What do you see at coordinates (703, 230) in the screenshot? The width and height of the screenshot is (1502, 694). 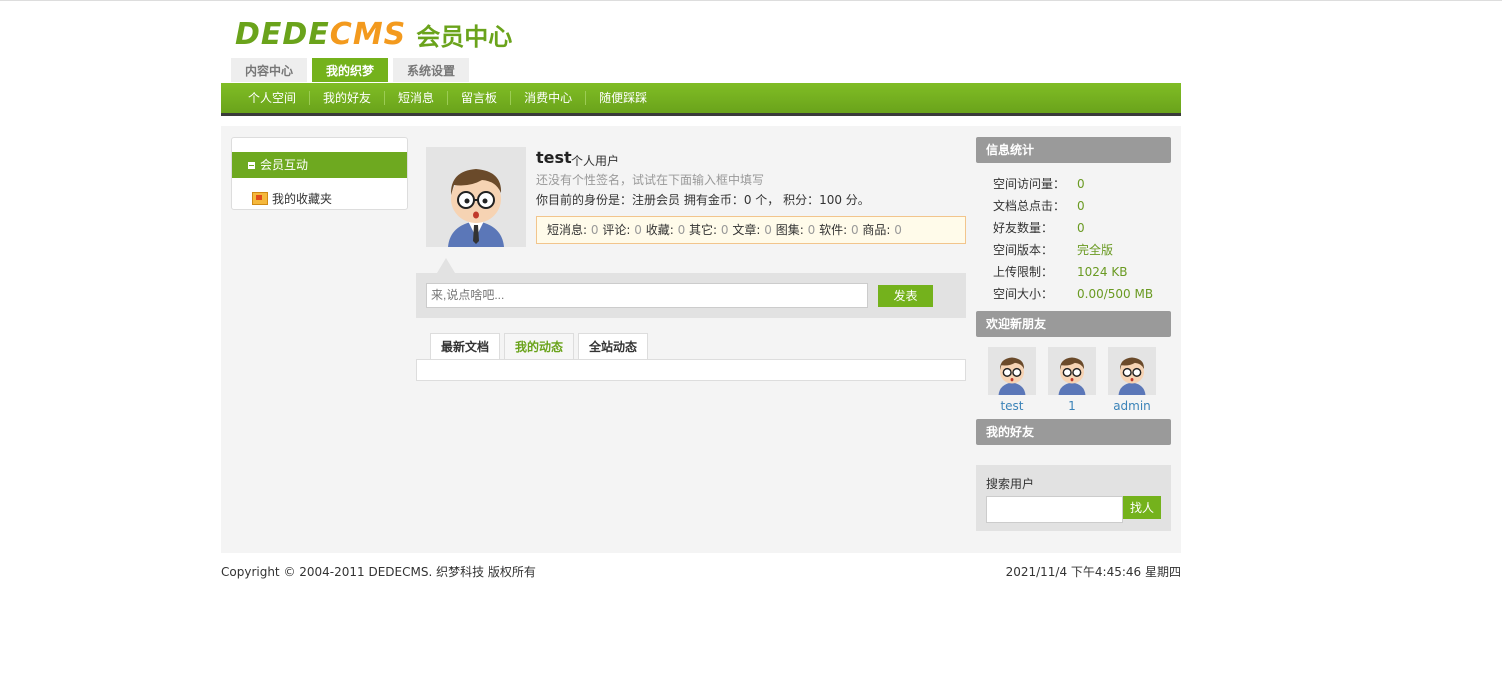 I see `stat-label: 其它:` at bounding box center [703, 230].